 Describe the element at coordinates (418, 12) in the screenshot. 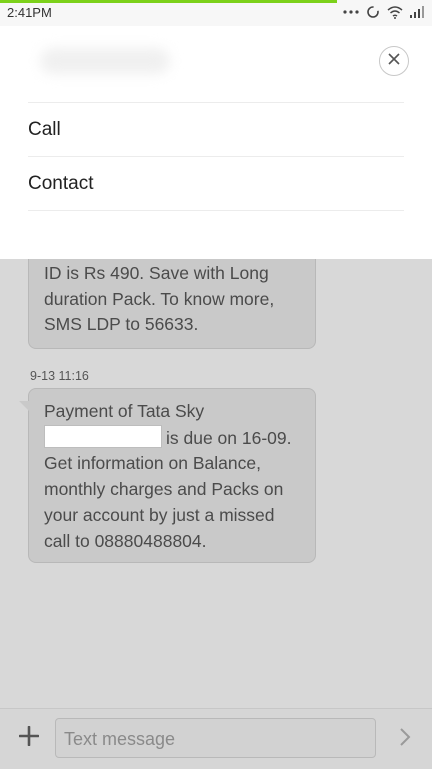

I see `signal-icon` at that location.